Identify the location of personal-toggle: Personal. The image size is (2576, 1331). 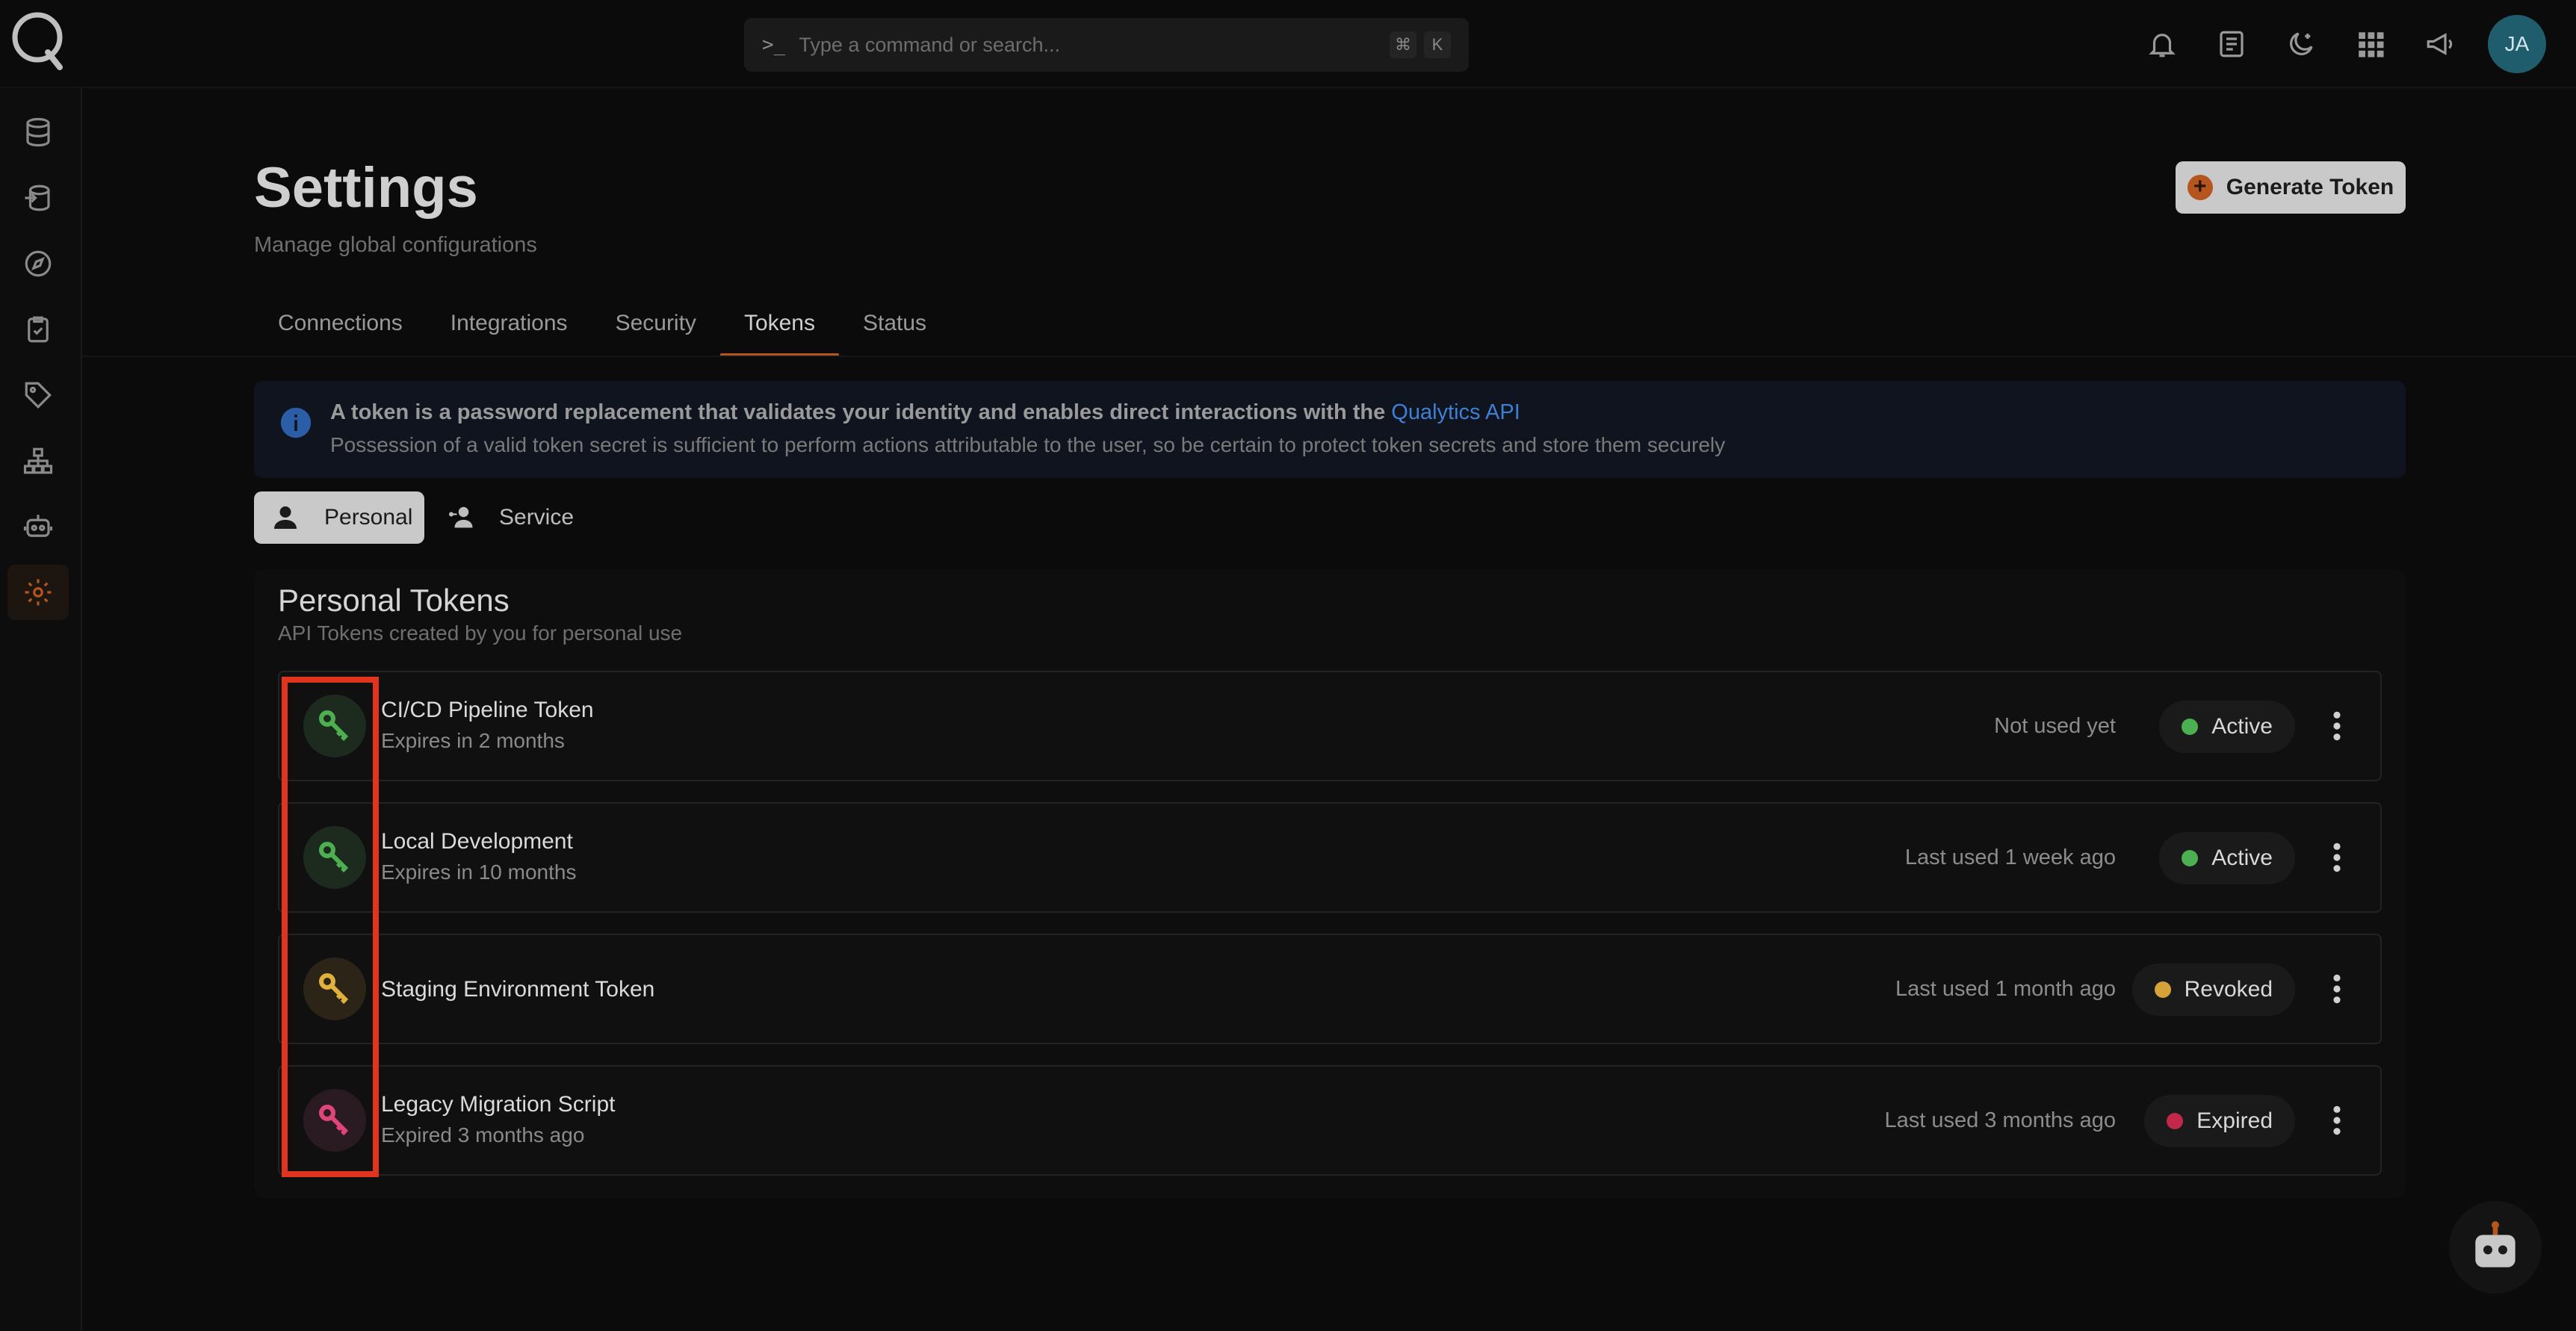
(339, 517).